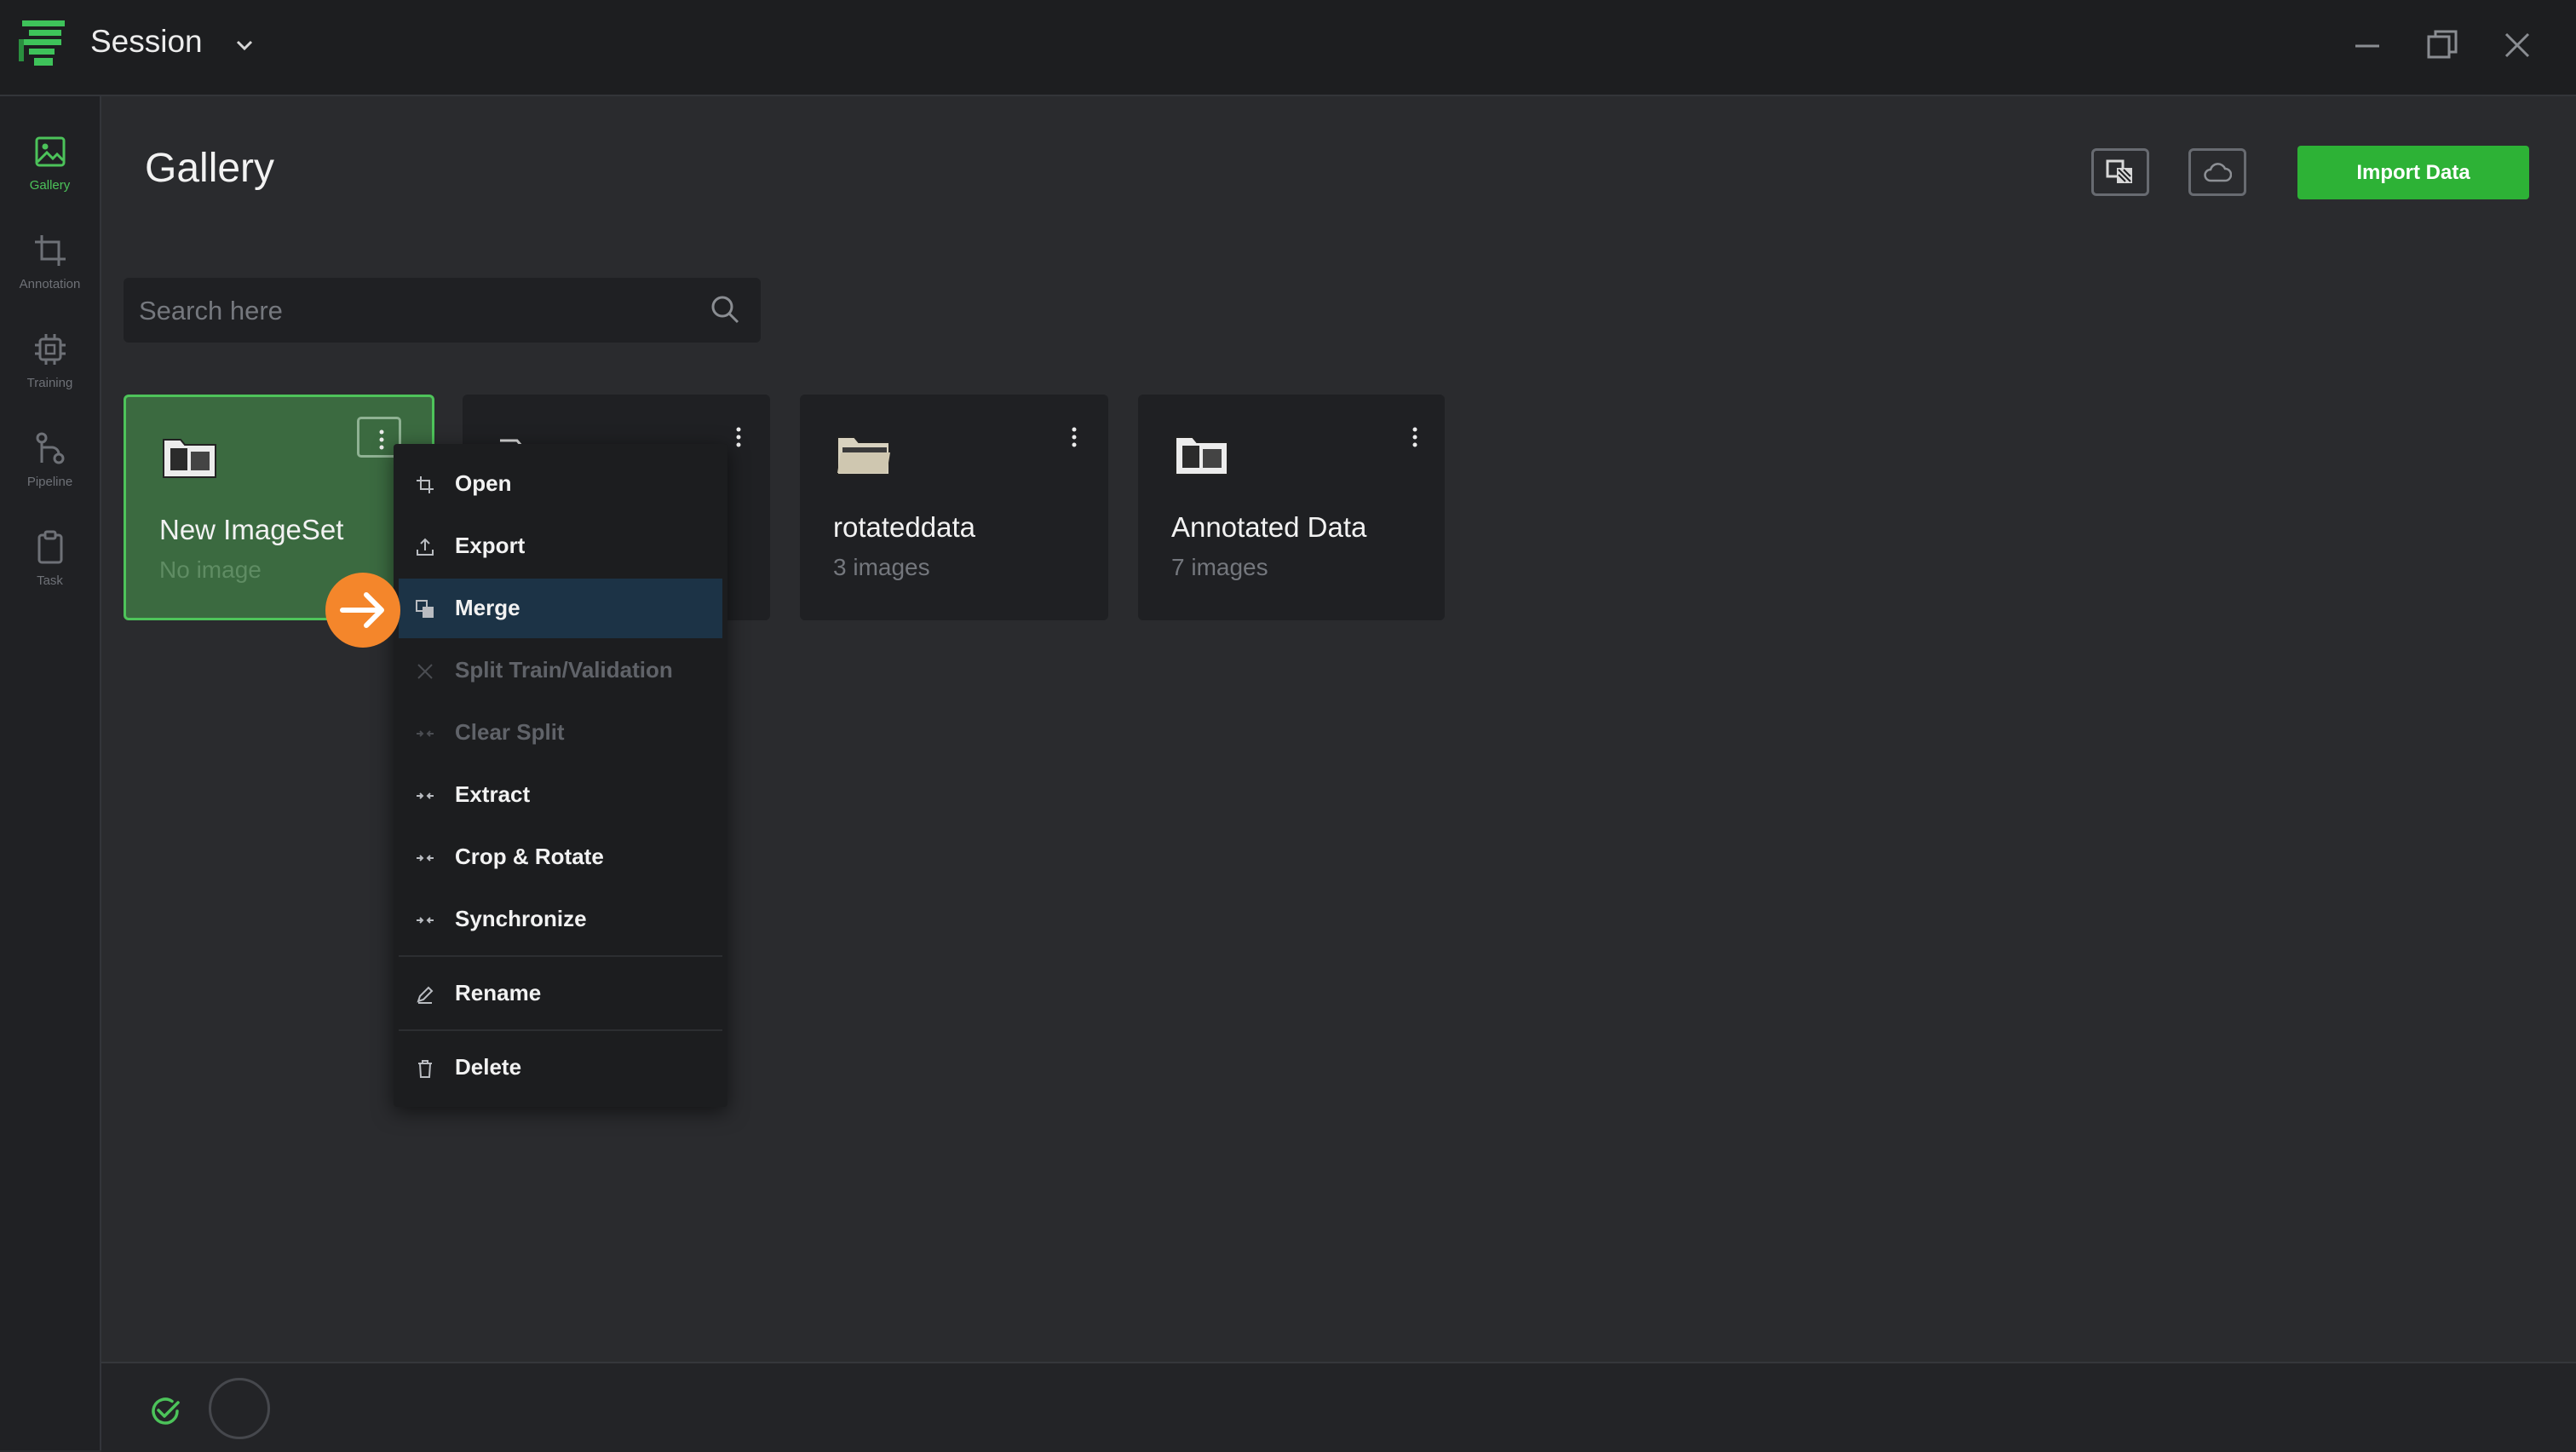 The width and height of the screenshot is (2576, 1452). I want to click on sidebar-item-label: Annotation, so click(50, 284).